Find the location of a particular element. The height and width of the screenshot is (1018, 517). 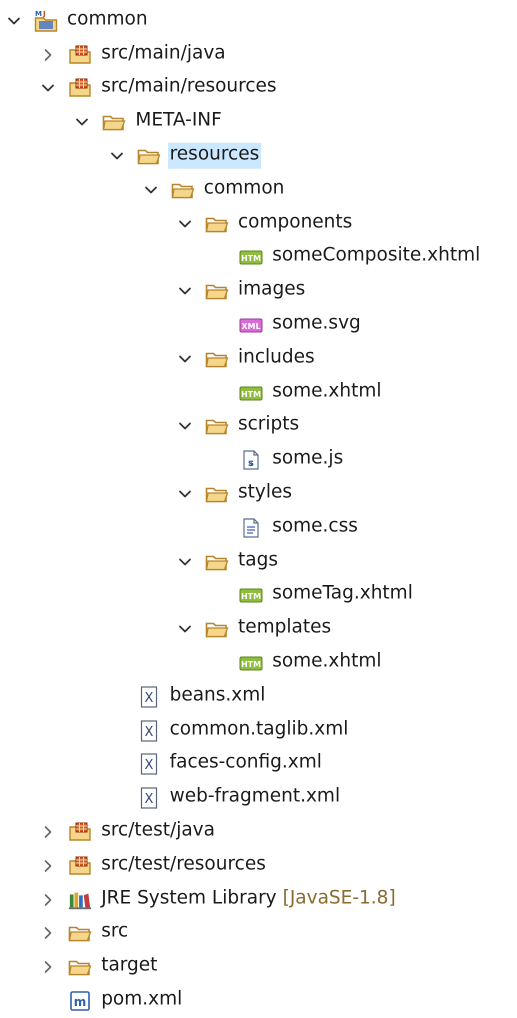

tree-item-label: faces-config.xml is located at coordinates (246, 764).